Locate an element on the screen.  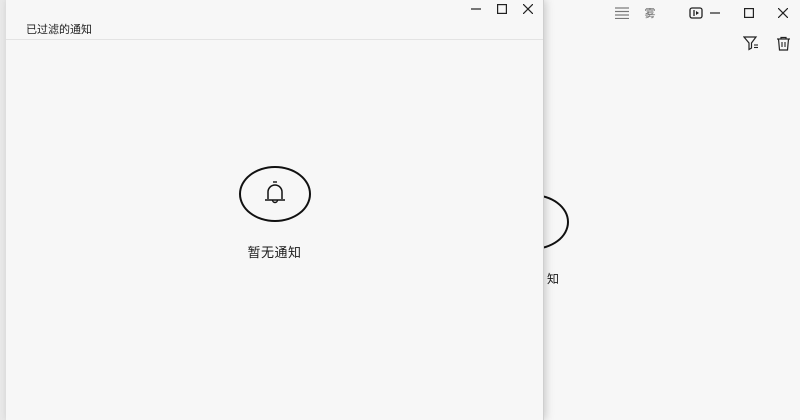
foreground-titlebar is located at coordinates (274, 9).